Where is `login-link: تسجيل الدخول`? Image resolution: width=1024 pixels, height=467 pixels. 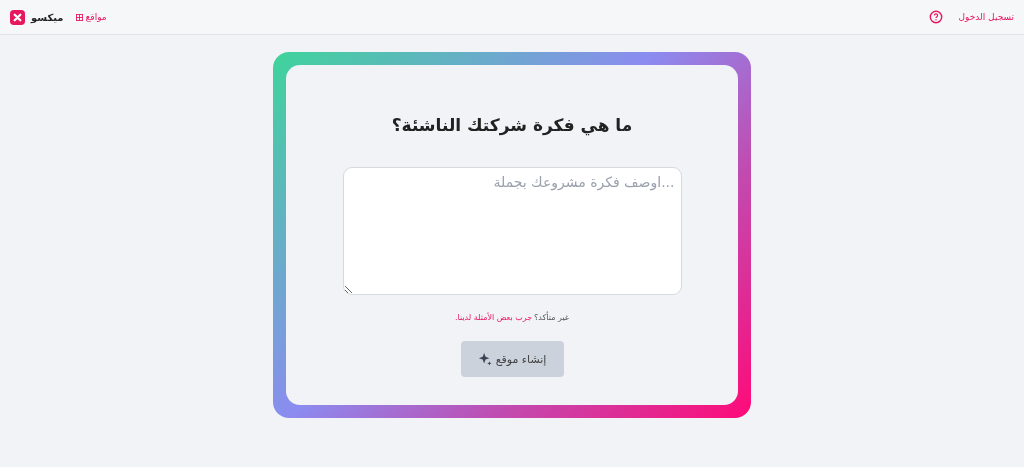
login-link: تسجيل الدخول is located at coordinates (986, 17).